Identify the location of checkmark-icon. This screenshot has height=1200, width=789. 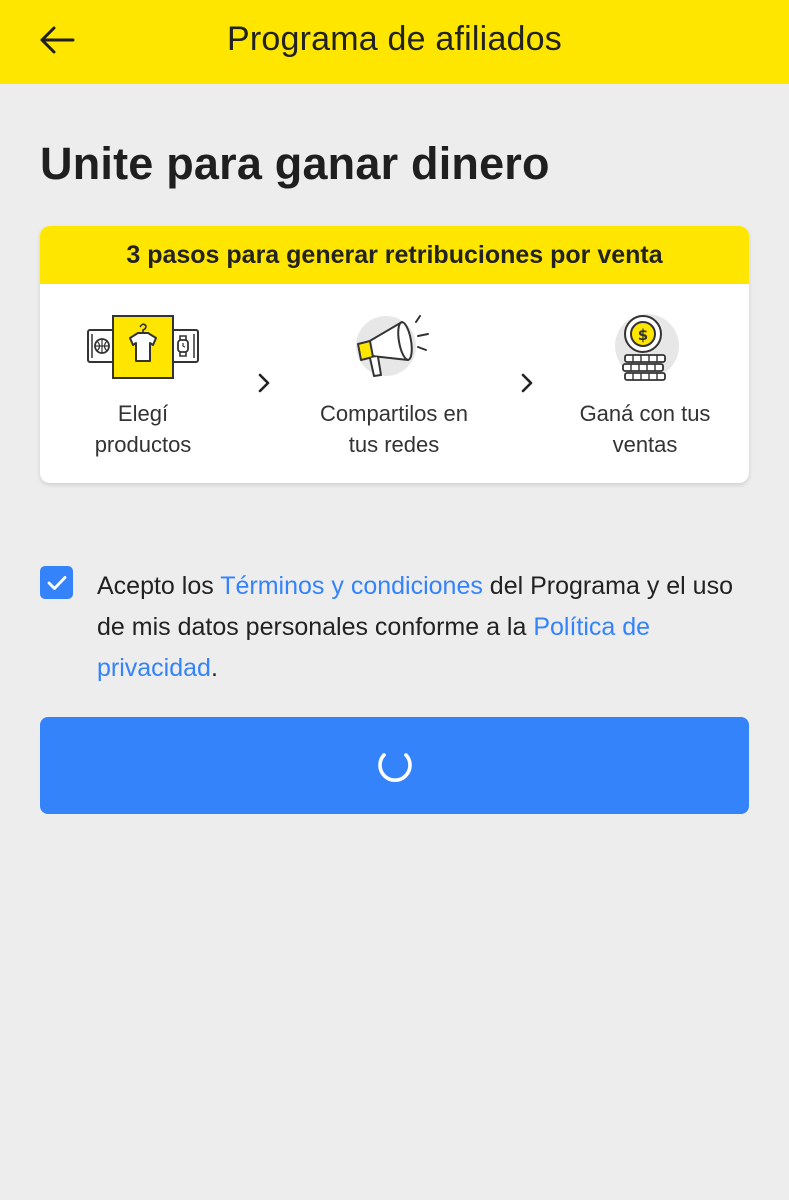
(56, 582).